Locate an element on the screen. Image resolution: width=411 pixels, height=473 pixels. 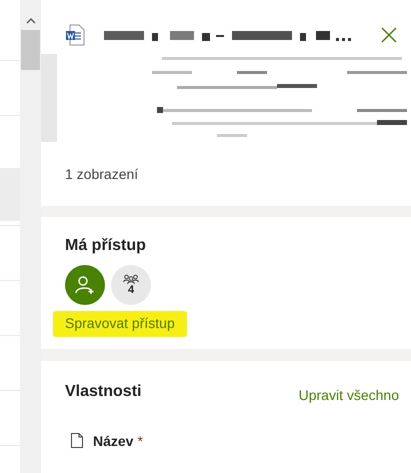
scroll-up-icon is located at coordinates (31, 21).